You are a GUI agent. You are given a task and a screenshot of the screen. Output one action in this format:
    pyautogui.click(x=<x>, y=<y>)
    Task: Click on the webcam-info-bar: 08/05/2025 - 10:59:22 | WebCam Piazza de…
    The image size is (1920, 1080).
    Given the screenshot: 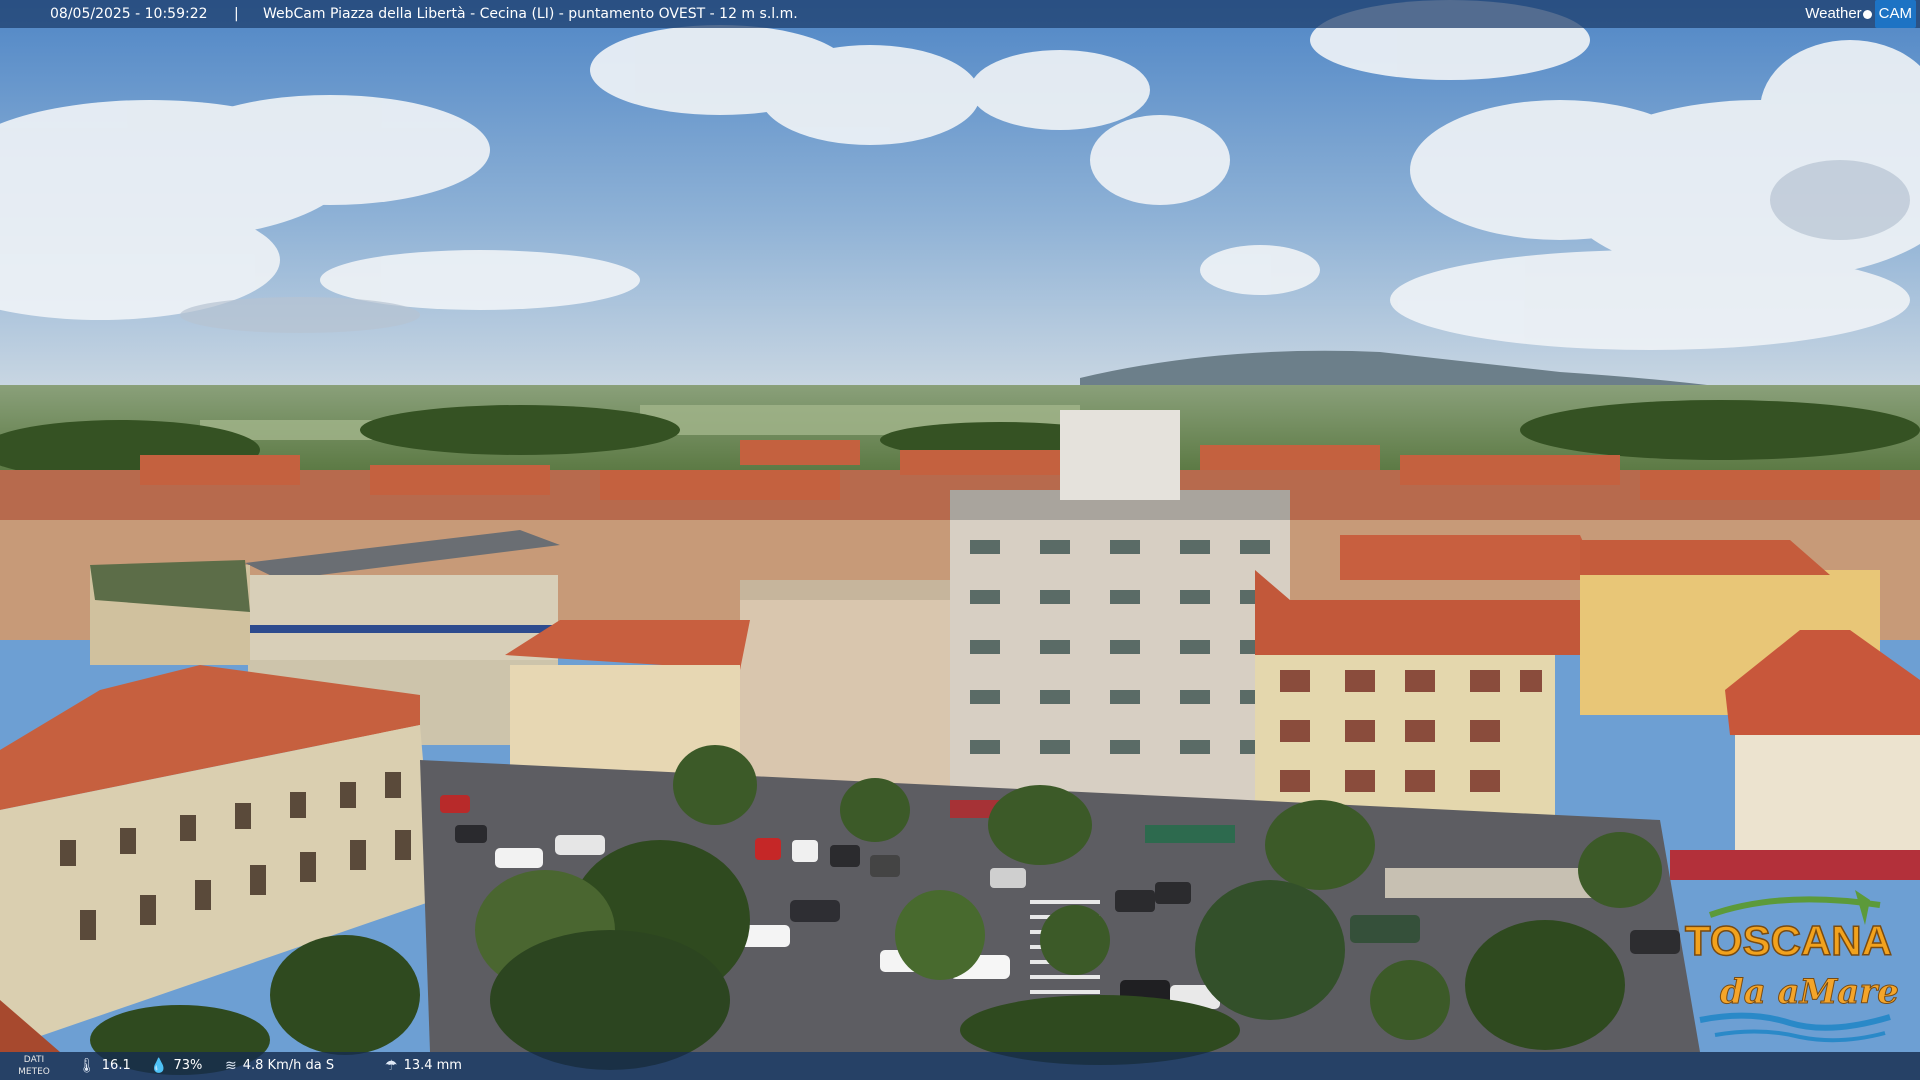 What is the action you would take?
    pyautogui.click(x=960, y=14)
    